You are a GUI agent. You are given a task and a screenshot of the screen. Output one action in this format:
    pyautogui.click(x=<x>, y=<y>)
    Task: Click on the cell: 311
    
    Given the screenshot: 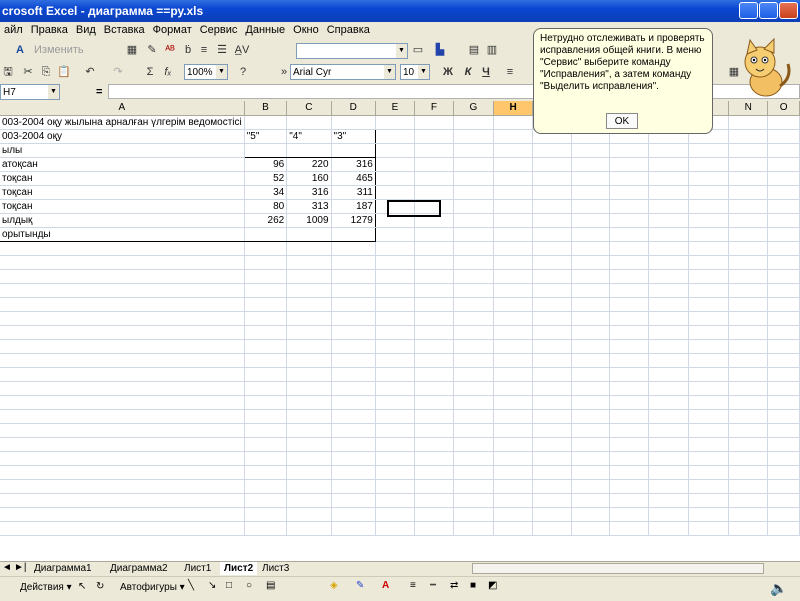 What is the action you would take?
    pyautogui.click(x=353, y=192)
    